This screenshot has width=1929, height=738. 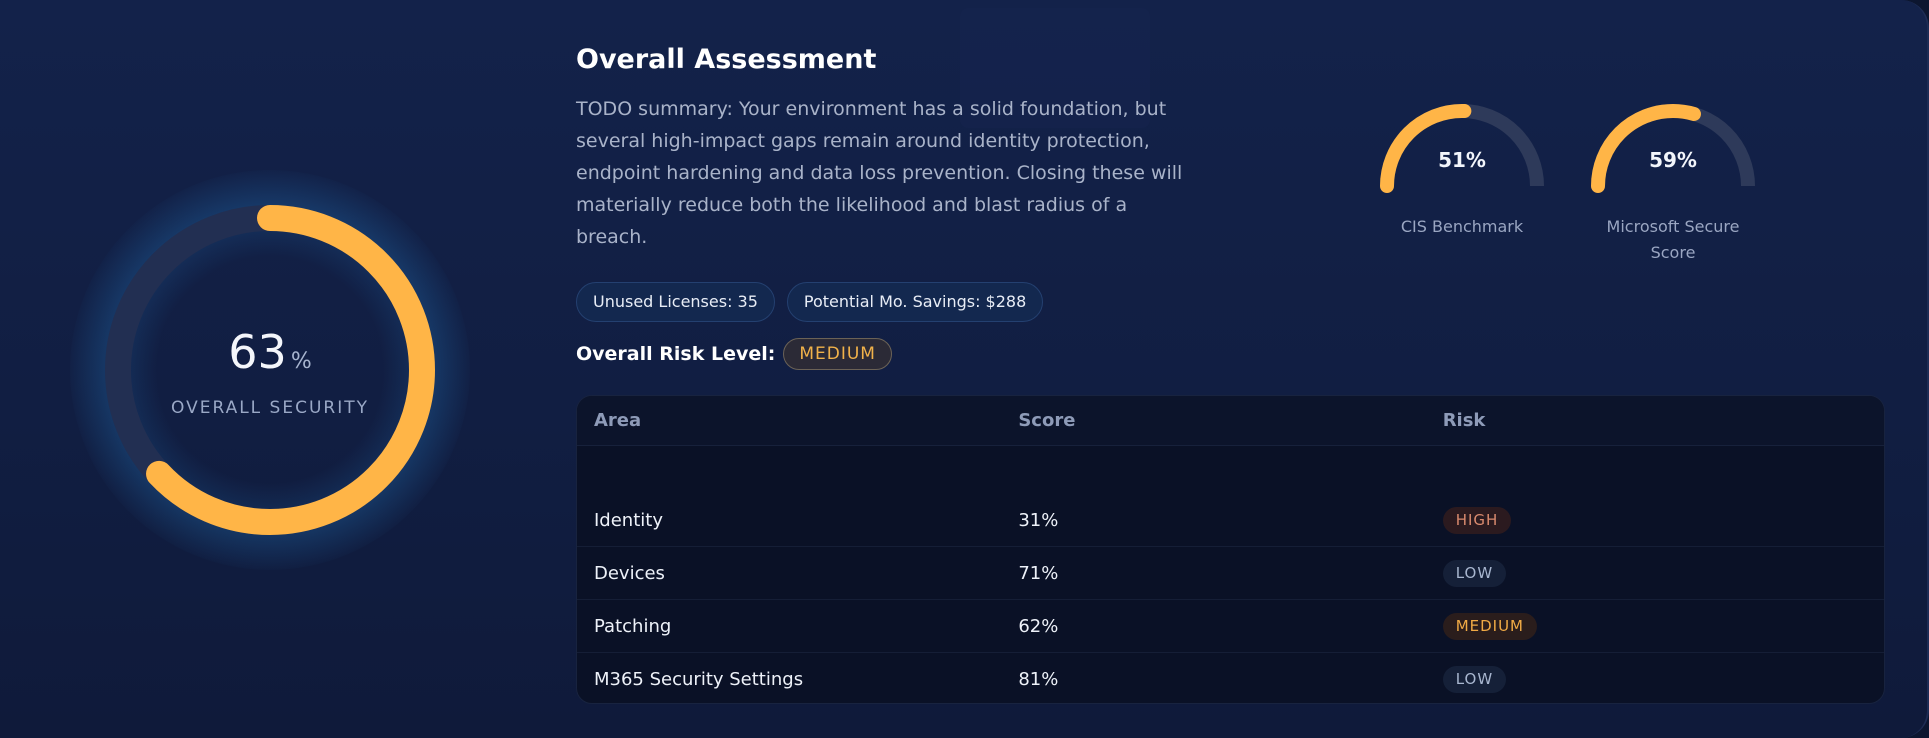 I want to click on overall-number: 63, so click(x=257, y=352).